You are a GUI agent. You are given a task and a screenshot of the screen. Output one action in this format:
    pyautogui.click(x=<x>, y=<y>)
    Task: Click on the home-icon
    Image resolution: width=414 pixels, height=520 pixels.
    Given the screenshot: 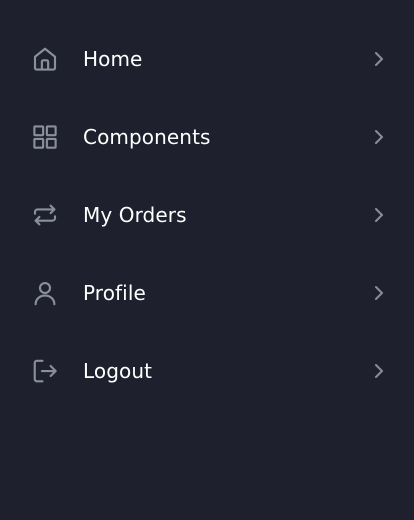 What is the action you would take?
    pyautogui.click(x=45, y=59)
    